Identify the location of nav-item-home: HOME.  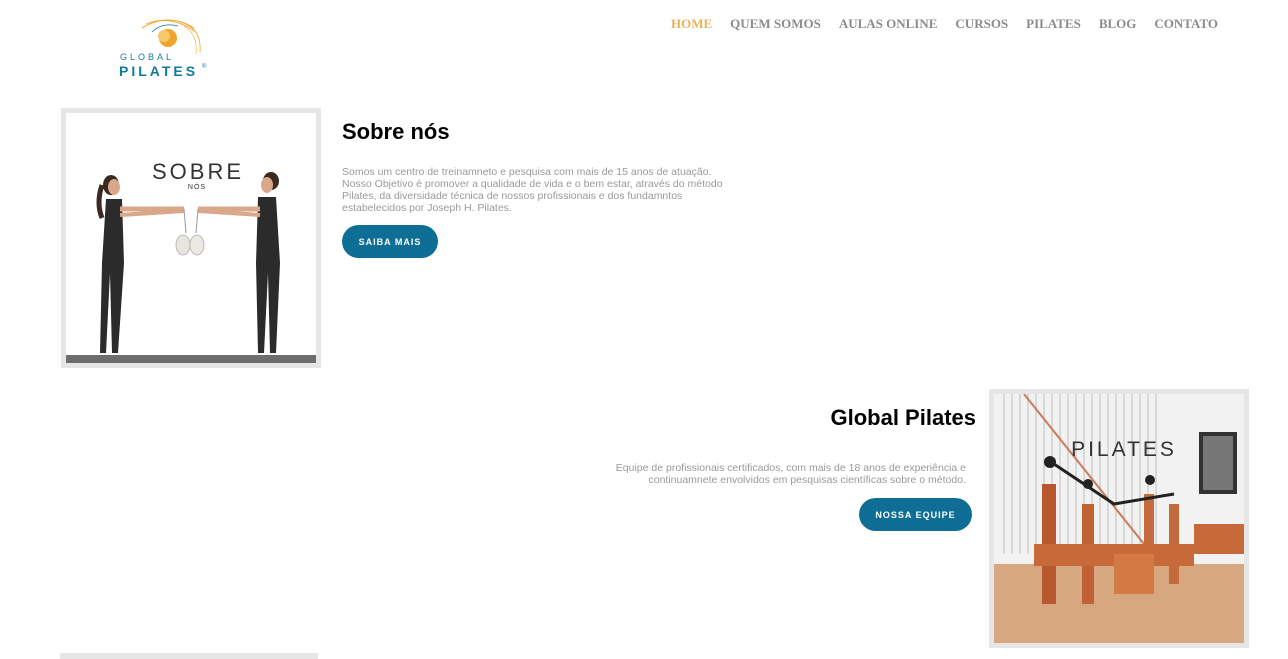
(691, 24).